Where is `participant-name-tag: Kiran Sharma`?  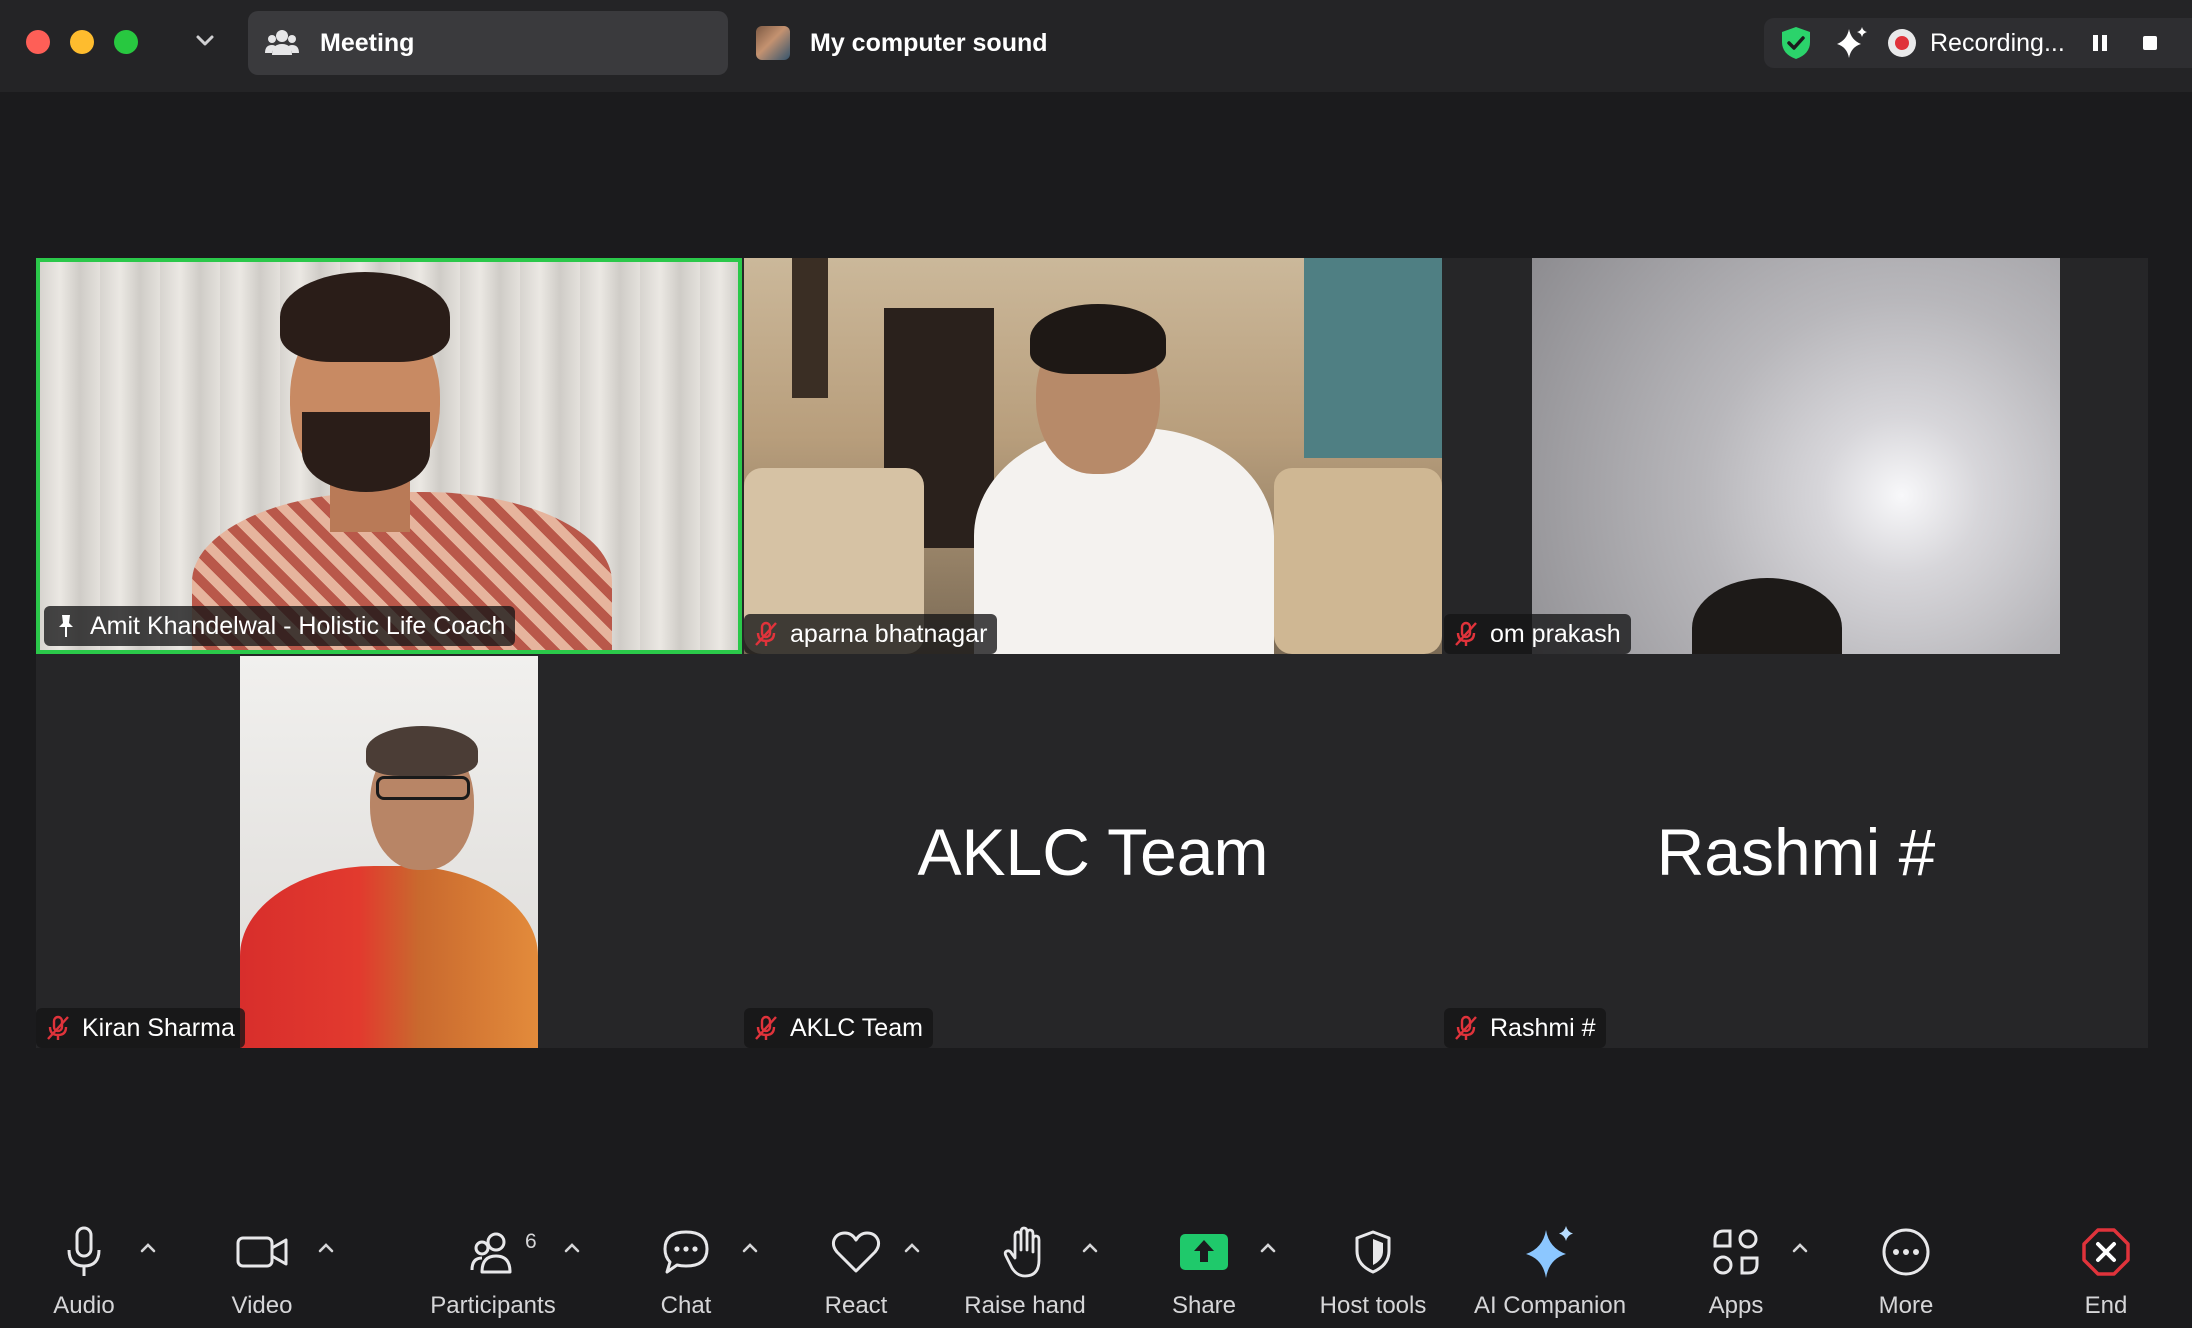
participant-name-tag: Kiran Sharma is located at coordinates (140, 1028).